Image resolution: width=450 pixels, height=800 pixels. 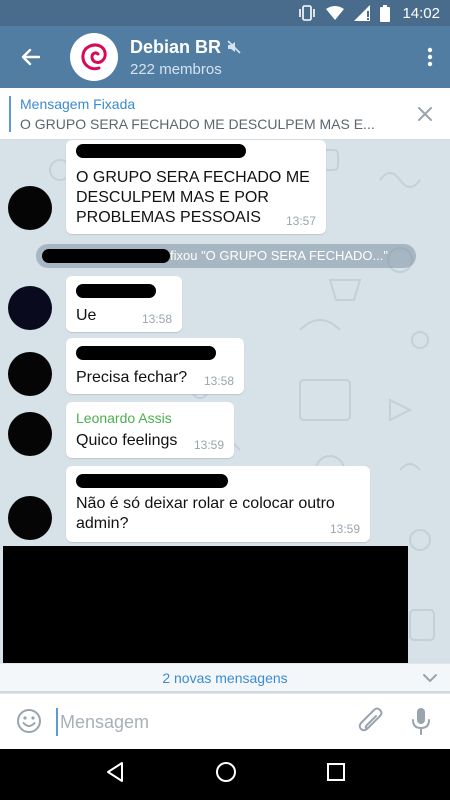 I want to click on circle-home-icon, so click(x=225, y=772).